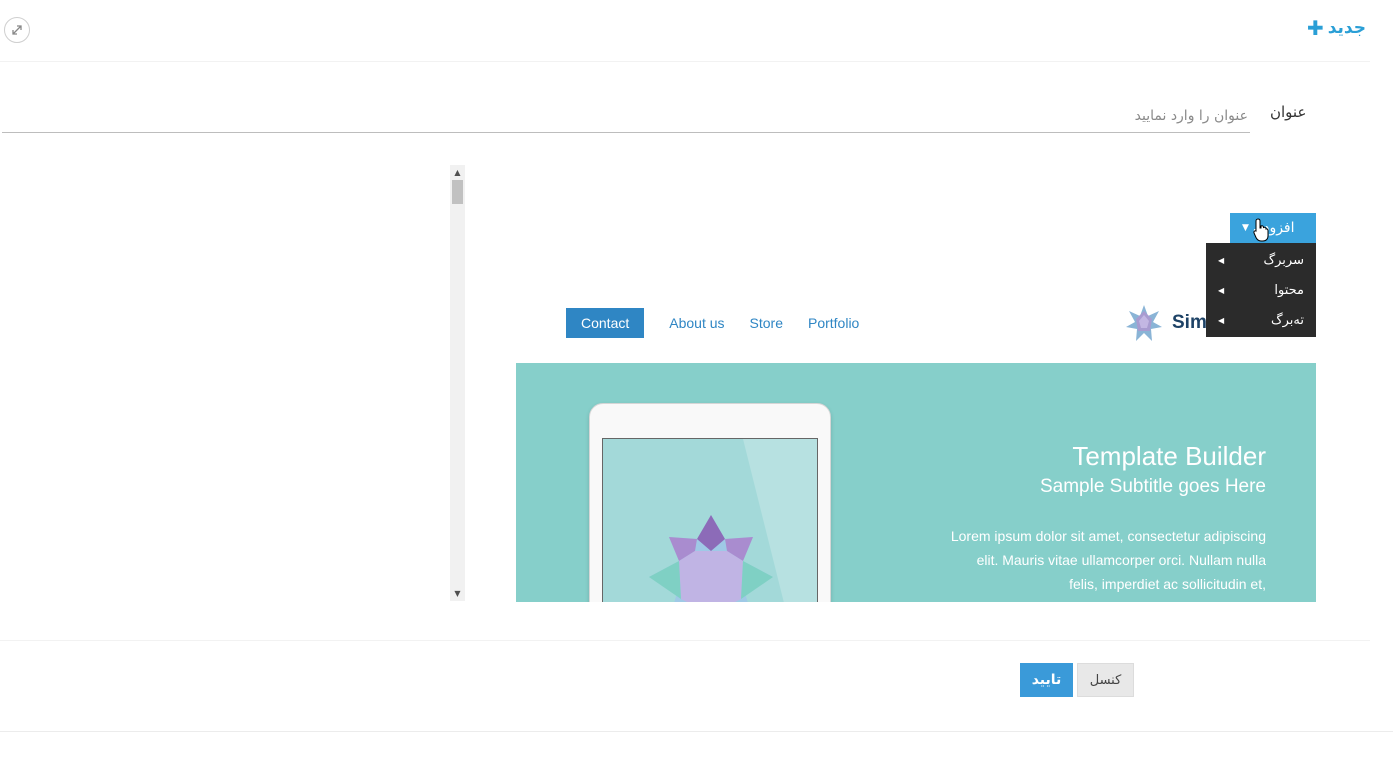 This screenshot has height=763, width=1393. I want to click on nav-contact: Contact, so click(605, 323).